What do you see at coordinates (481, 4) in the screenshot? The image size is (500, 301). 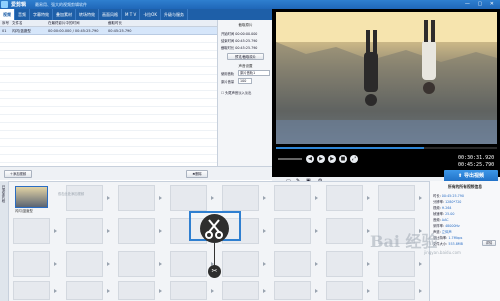 I see `window-controls: — ▢ ✕` at bounding box center [481, 4].